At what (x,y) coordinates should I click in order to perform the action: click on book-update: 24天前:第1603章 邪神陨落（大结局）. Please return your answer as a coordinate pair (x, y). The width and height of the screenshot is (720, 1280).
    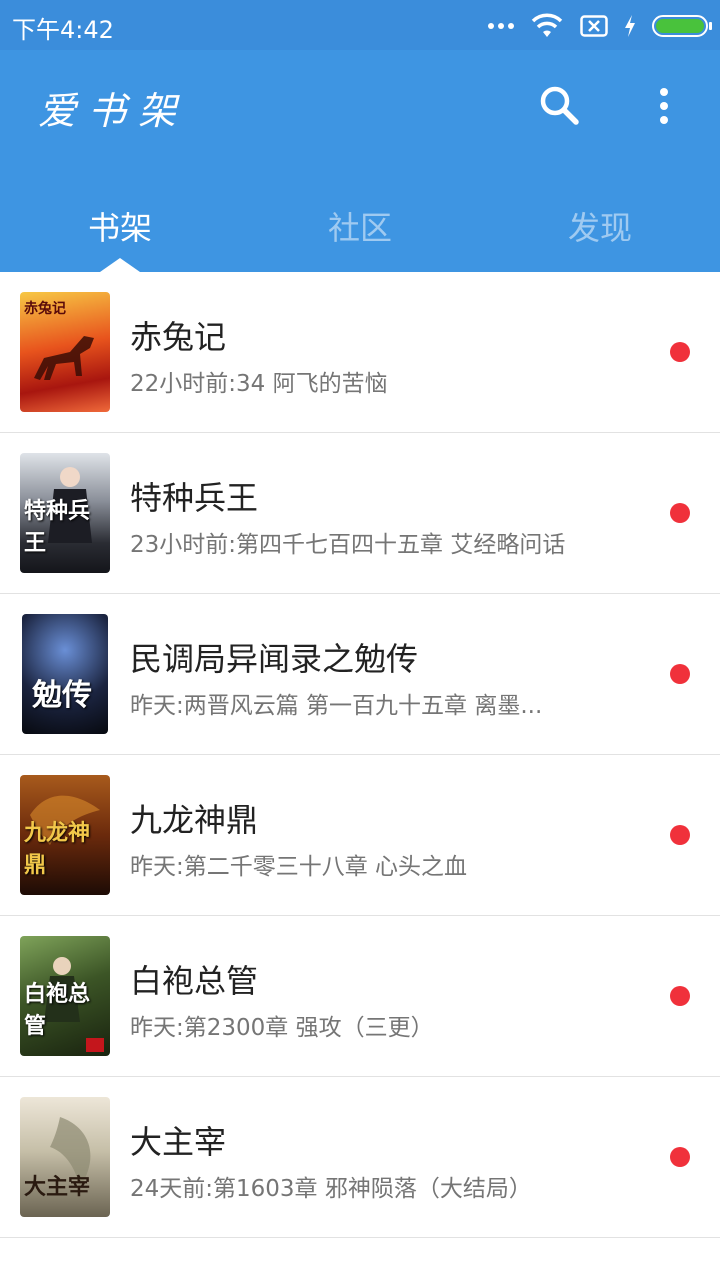
    Looking at the image, I should click on (331, 1189).